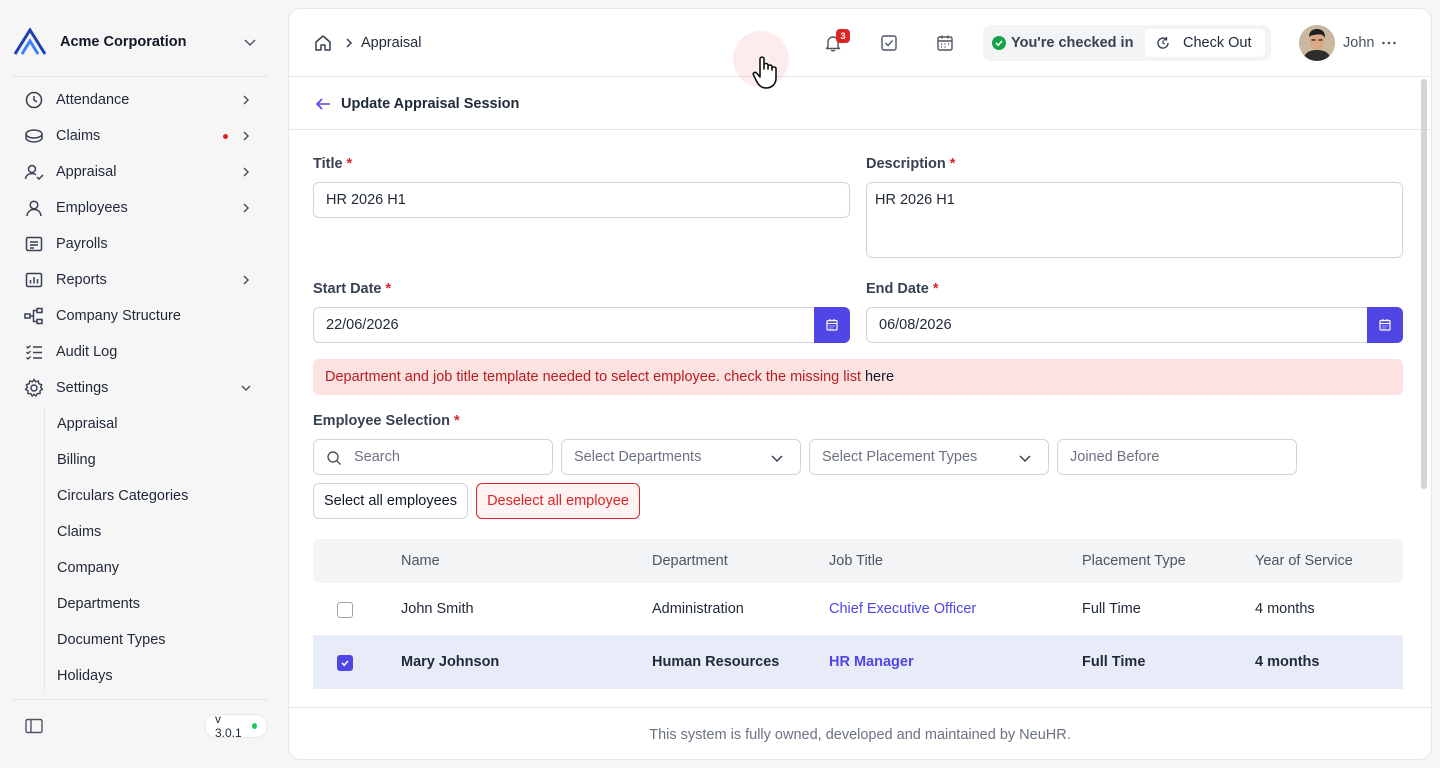 The height and width of the screenshot is (768, 1440). I want to click on sidebar-item-company-structure: Company Structure, so click(140, 316).